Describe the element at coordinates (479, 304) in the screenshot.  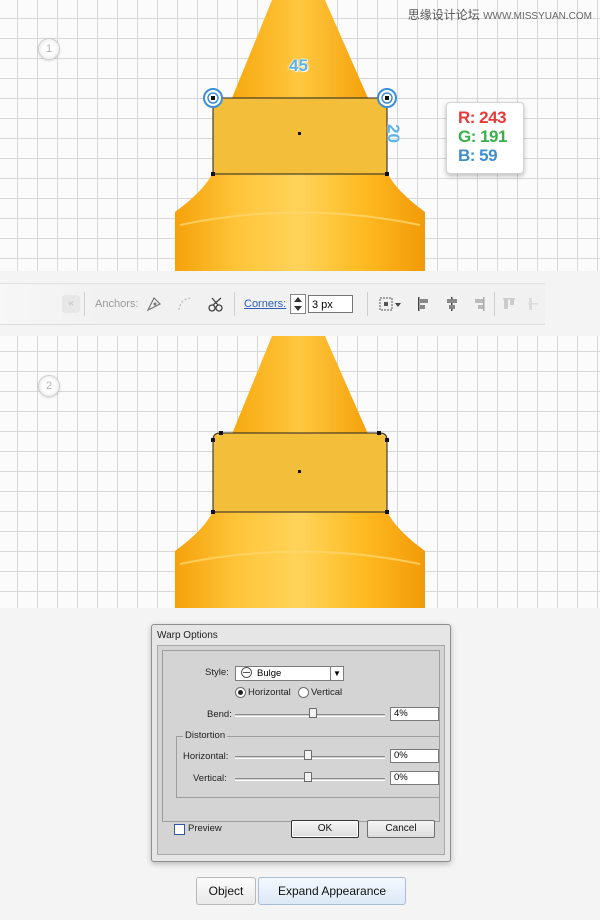
I see `align-right-icon` at that location.